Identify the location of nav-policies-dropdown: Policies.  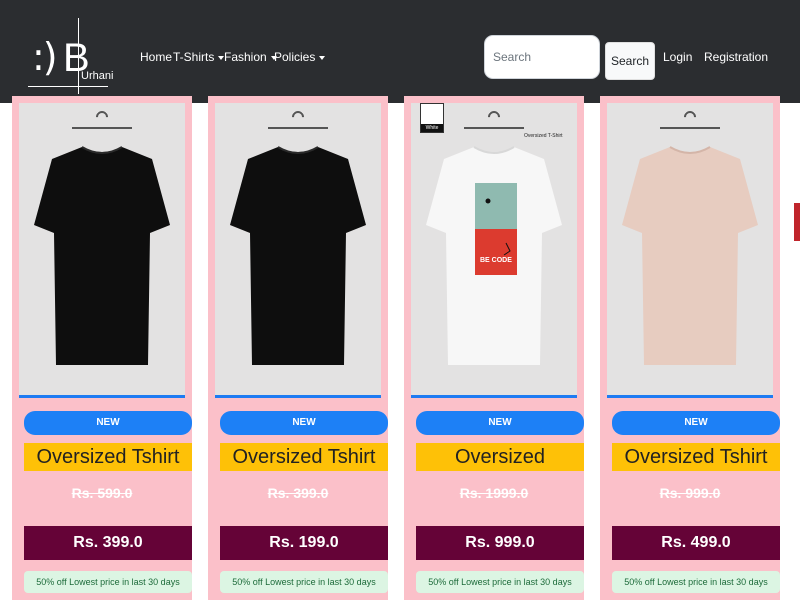
(300, 57).